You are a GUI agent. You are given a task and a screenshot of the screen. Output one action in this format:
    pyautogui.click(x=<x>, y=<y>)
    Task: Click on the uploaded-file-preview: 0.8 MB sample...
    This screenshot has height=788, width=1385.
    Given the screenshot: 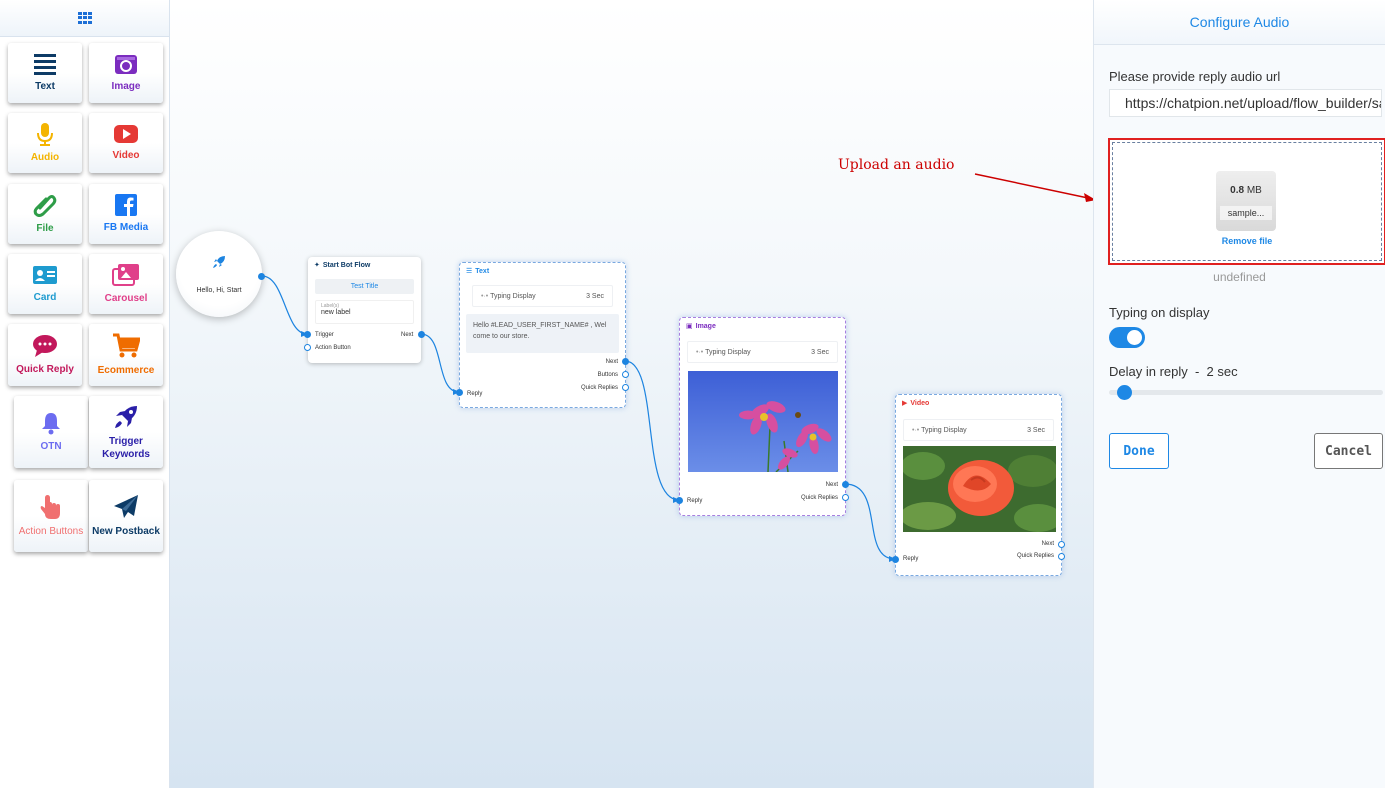 What is the action you would take?
    pyautogui.click(x=1246, y=201)
    